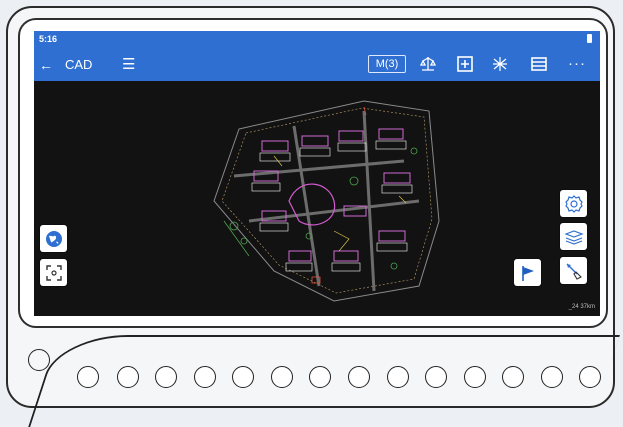  I want to click on more-icon: ···, so click(577, 63).